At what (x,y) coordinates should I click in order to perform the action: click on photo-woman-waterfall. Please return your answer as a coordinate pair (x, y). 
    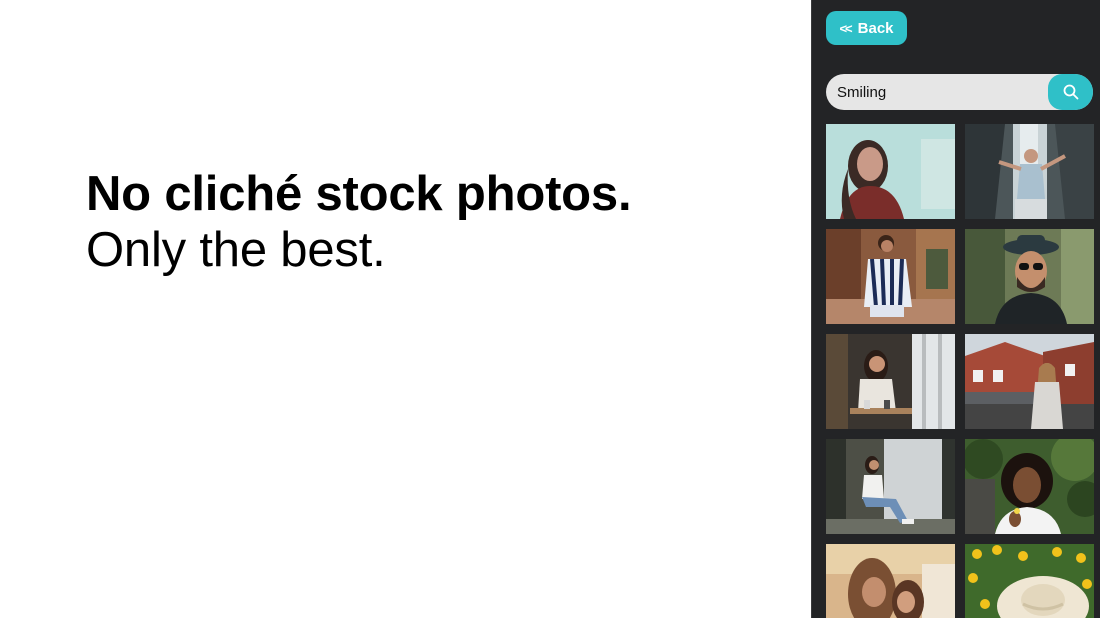
    Looking at the image, I should click on (1029, 171).